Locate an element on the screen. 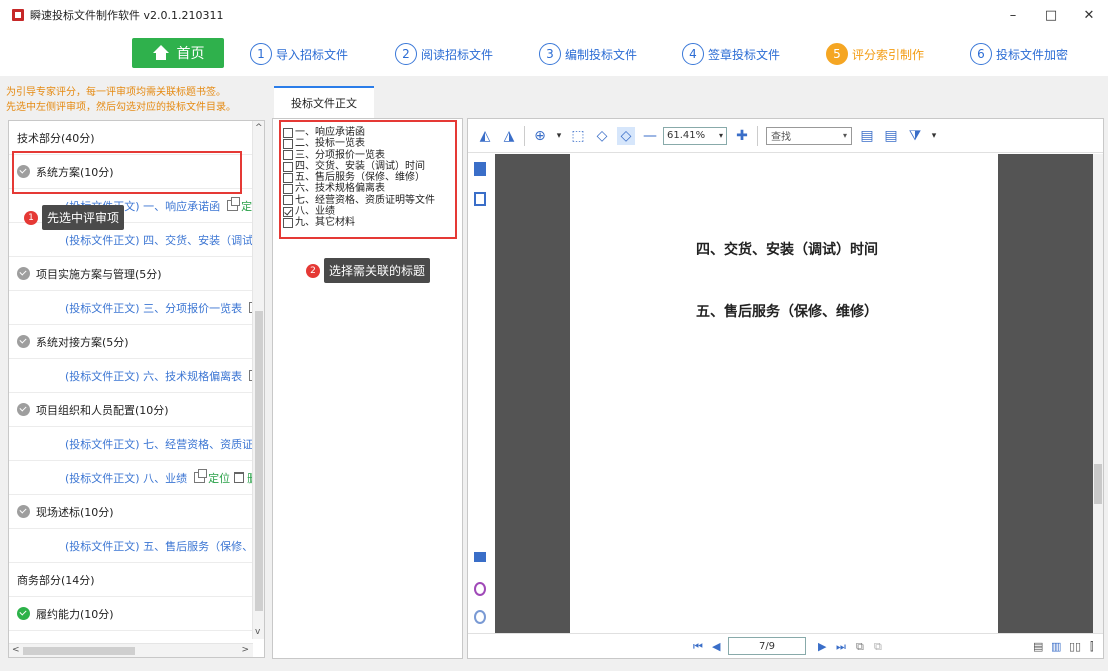 The image size is (1108, 671). callout-step-one: 1 先选中评审项 is located at coordinates (74, 217).